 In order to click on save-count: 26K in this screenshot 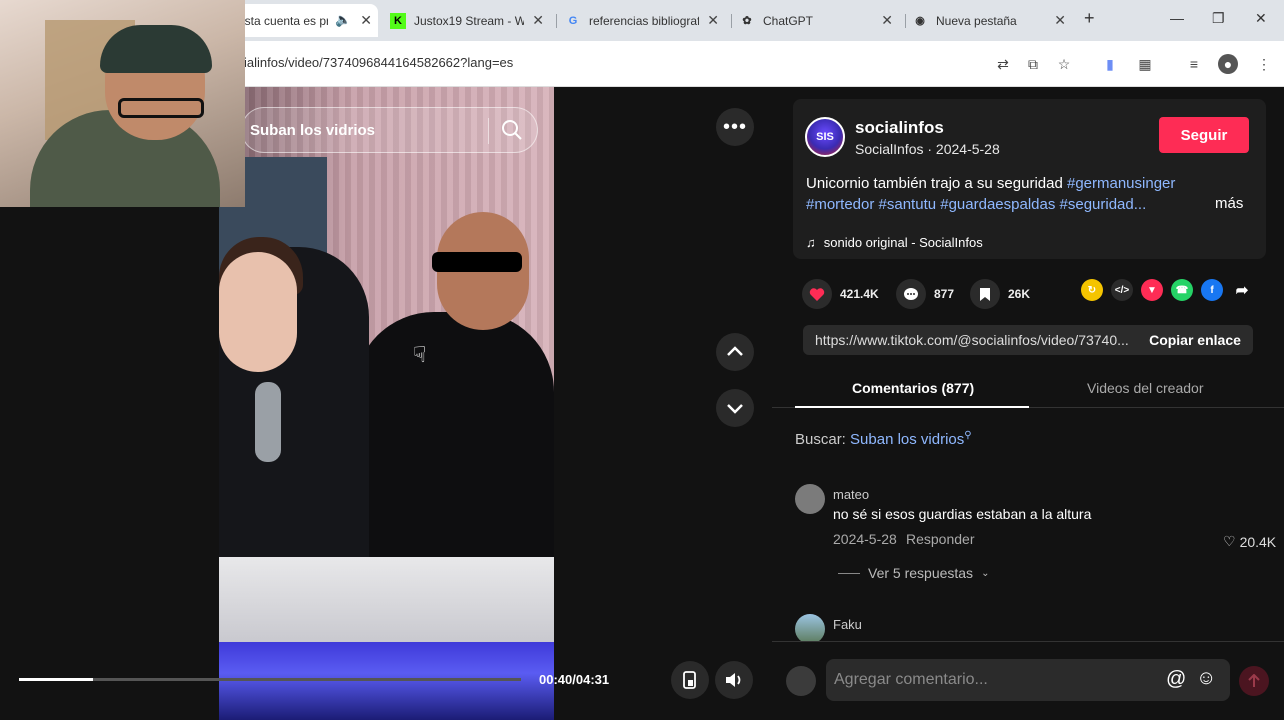, I will do `click(1019, 294)`.